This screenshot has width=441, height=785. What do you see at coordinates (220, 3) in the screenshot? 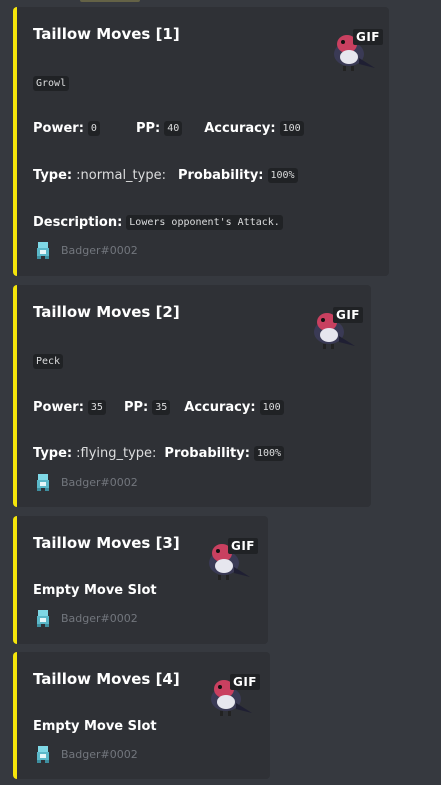
I see `previous-message-stub` at bounding box center [220, 3].